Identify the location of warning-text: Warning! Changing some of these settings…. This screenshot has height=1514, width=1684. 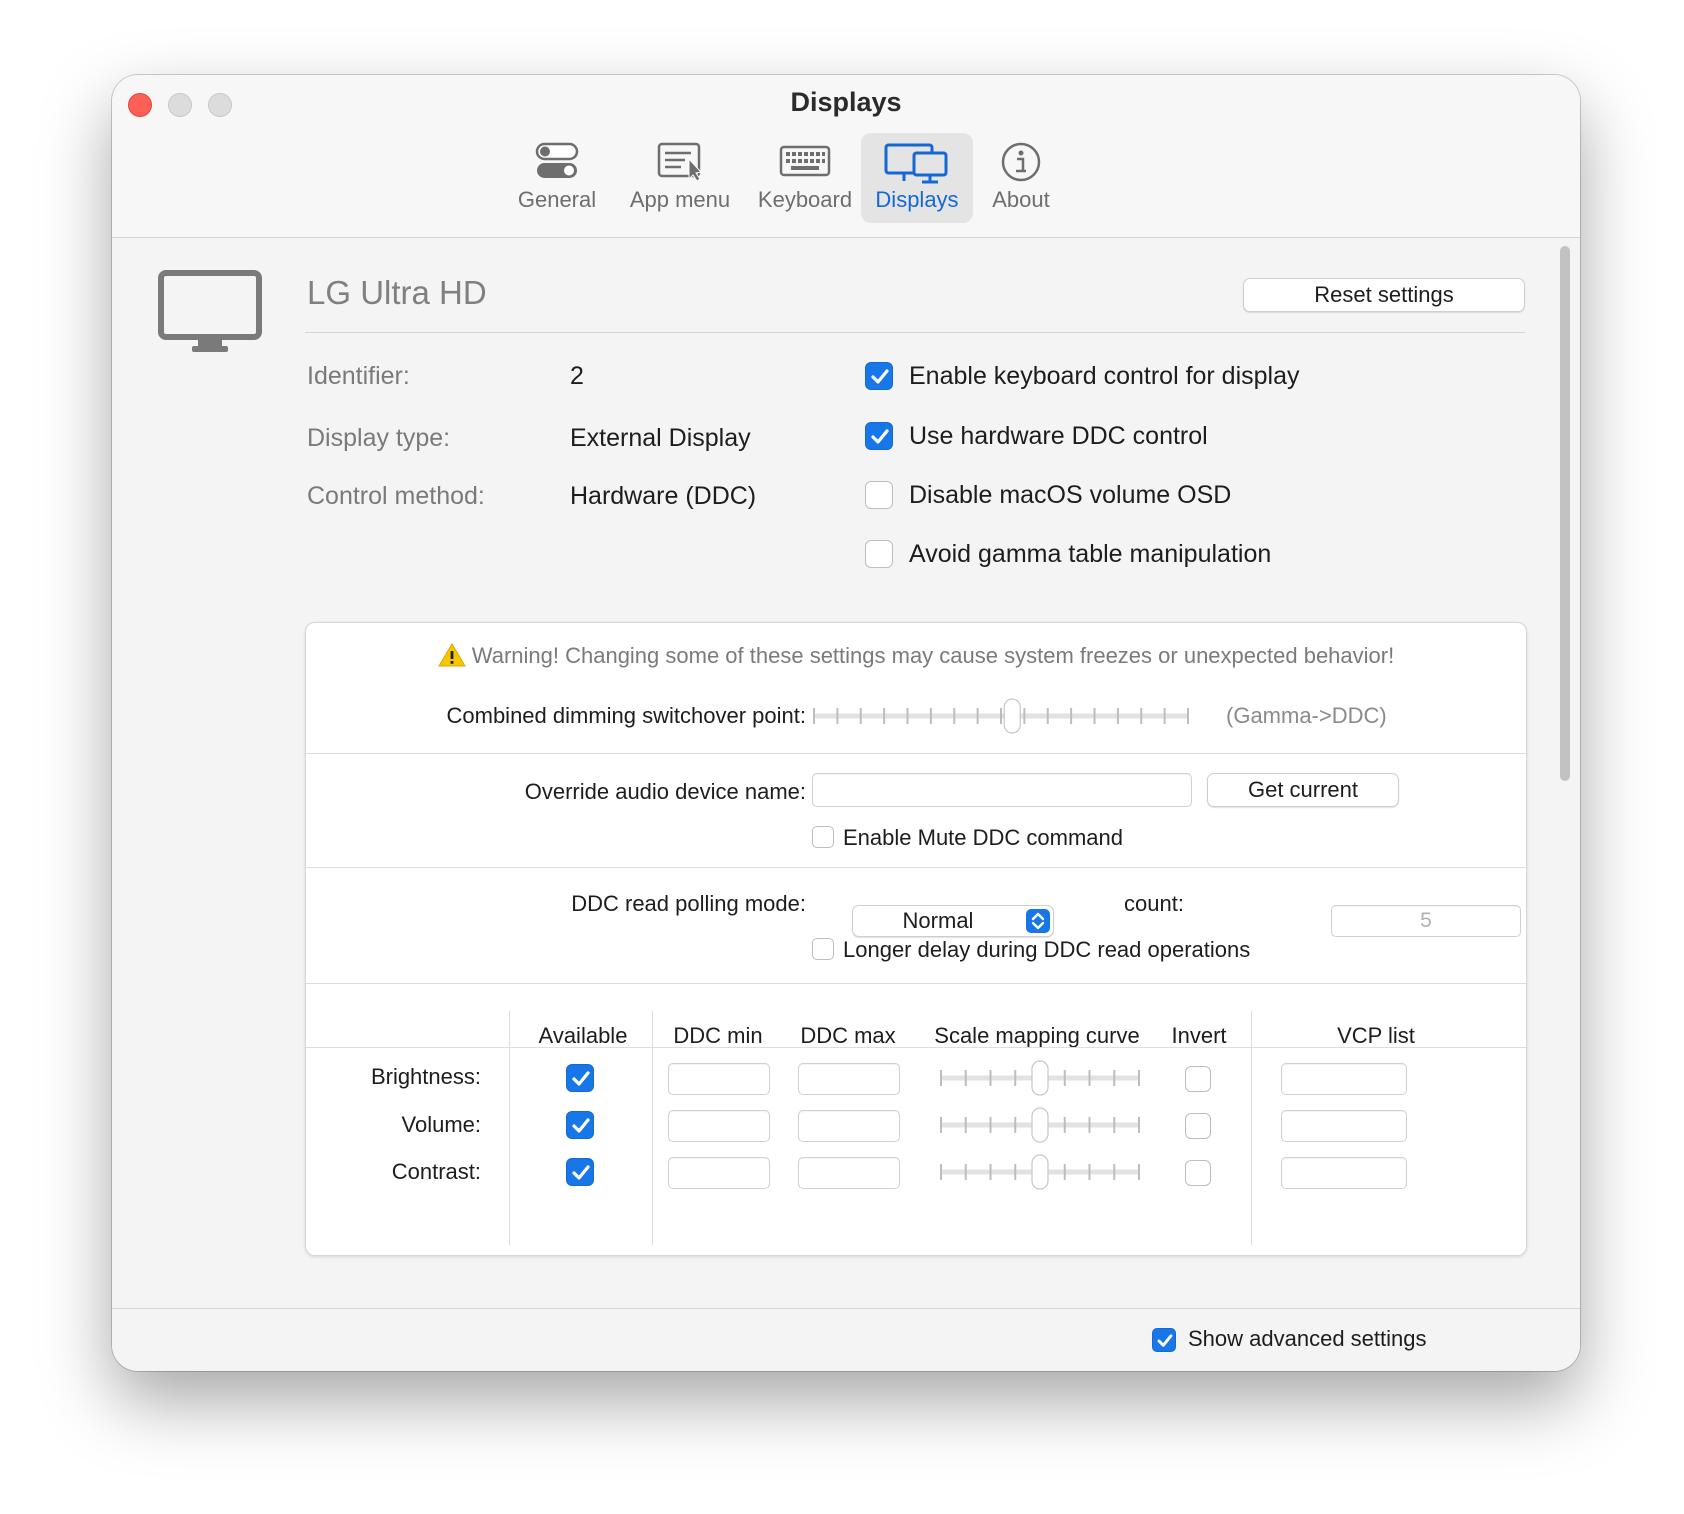
(933, 655).